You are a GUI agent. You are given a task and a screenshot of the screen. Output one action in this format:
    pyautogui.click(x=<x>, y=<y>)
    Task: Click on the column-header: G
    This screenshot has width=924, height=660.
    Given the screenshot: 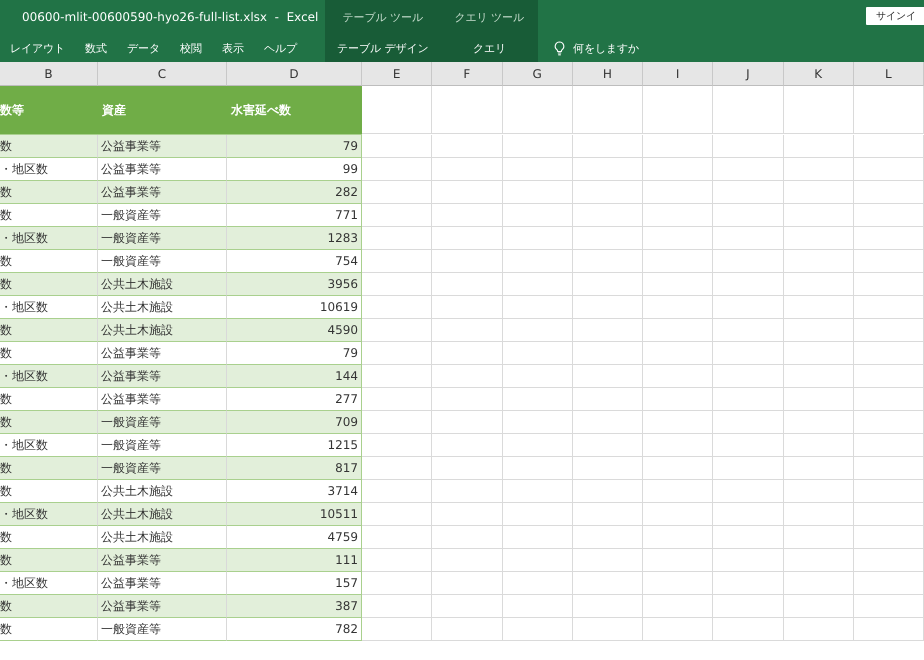 What is the action you would take?
    pyautogui.click(x=537, y=74)
    